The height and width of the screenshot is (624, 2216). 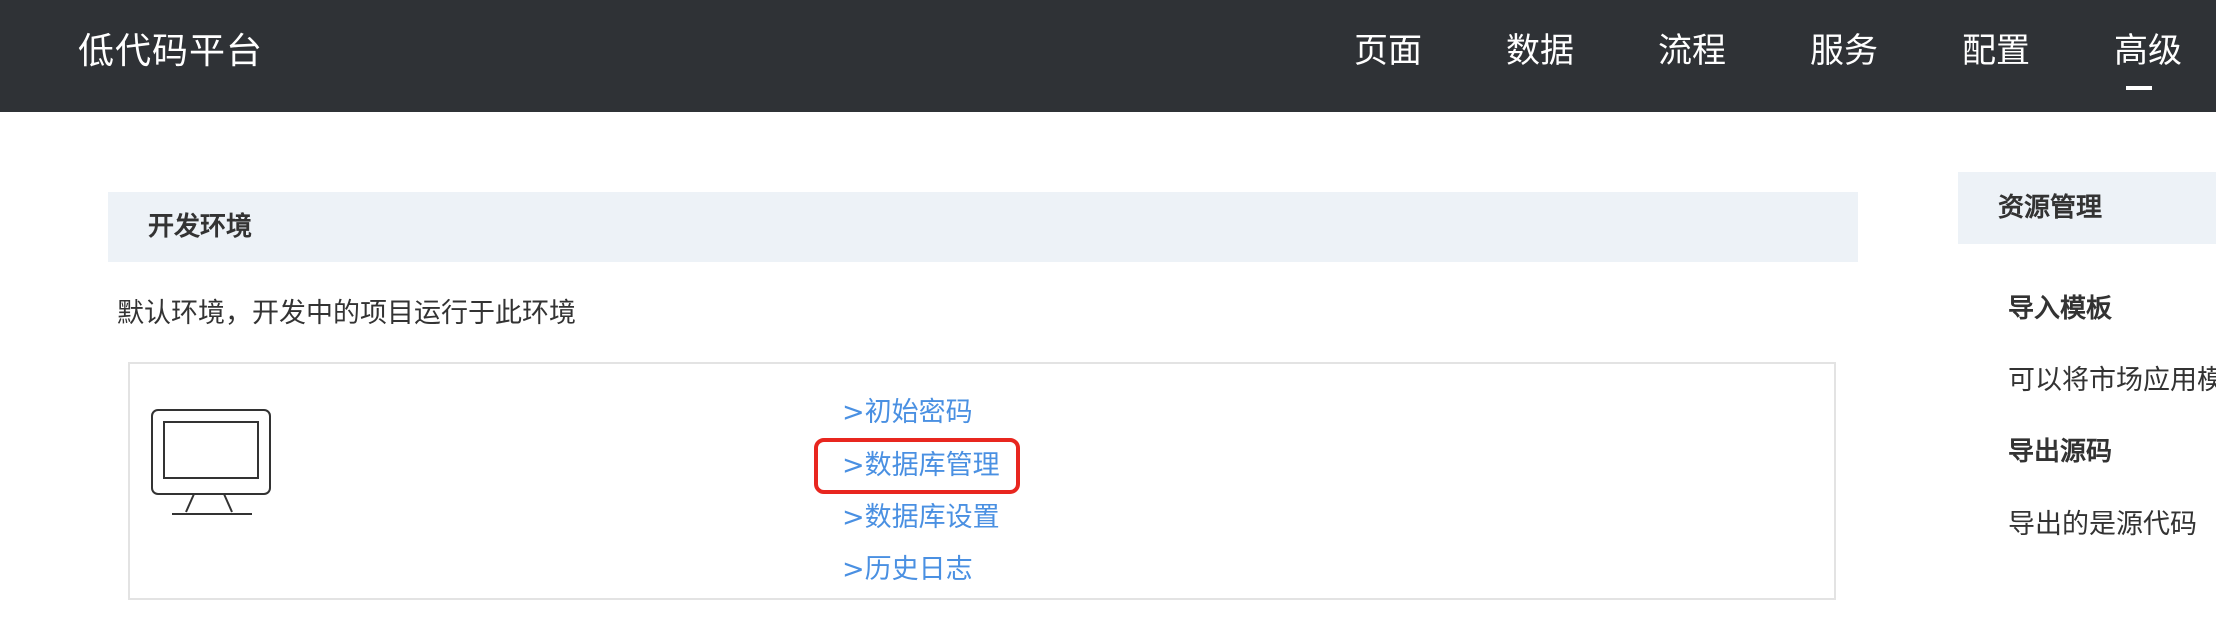 What do you see at coordinates (2139, 88) in the screenshot?
I see `active-nav-indicator` at bounding box center [2139, 88].